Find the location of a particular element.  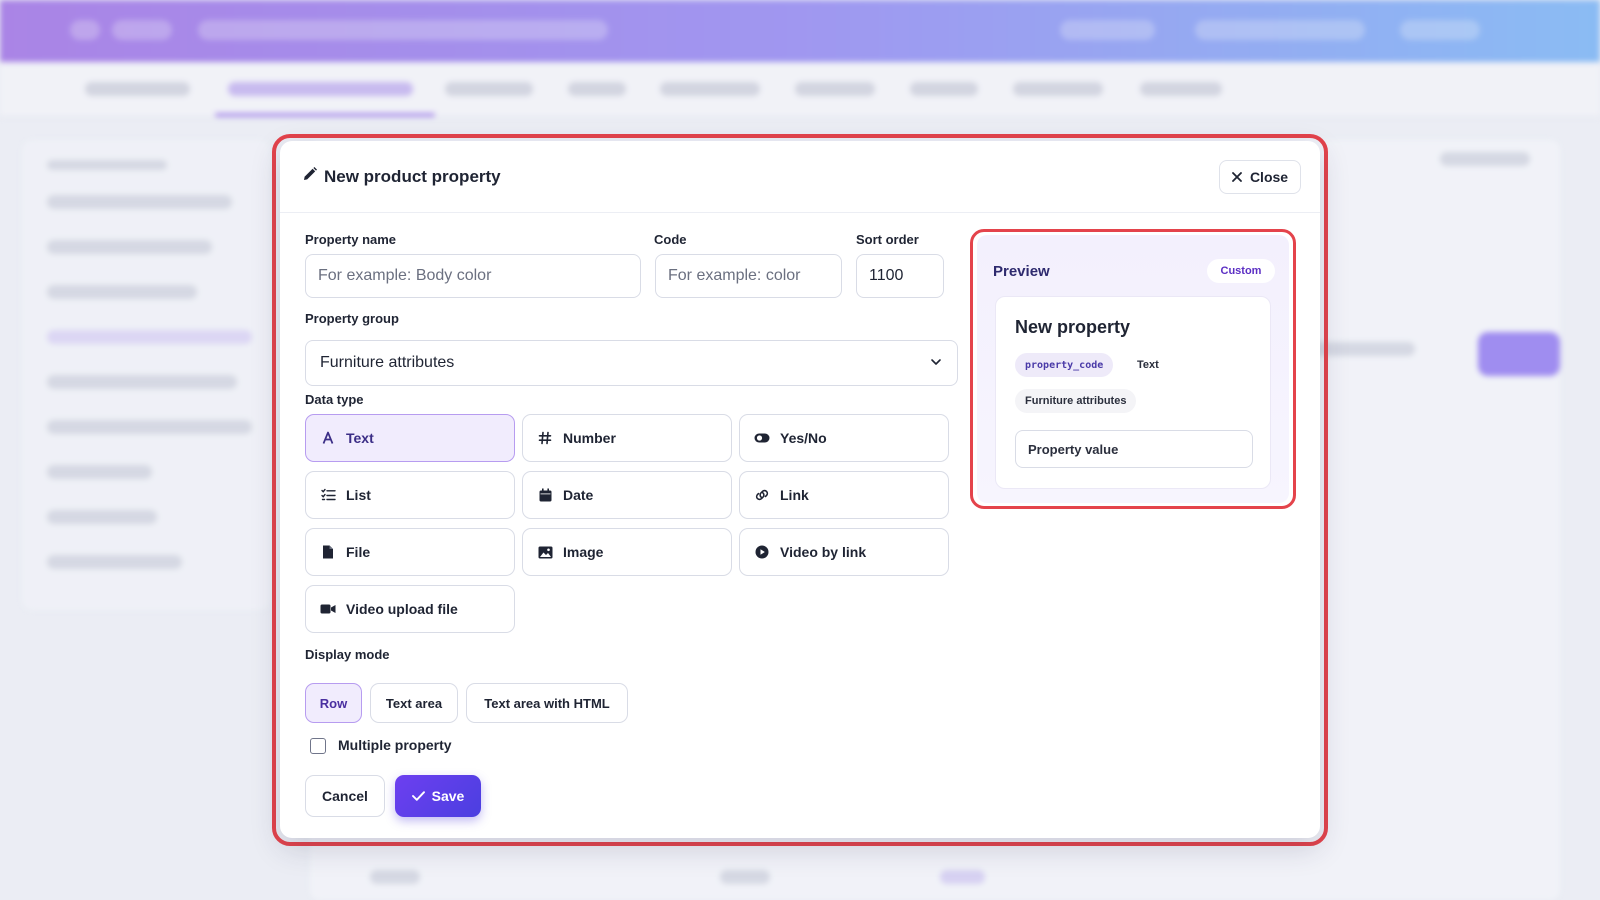

code-input is located at coordinates (748, 276).